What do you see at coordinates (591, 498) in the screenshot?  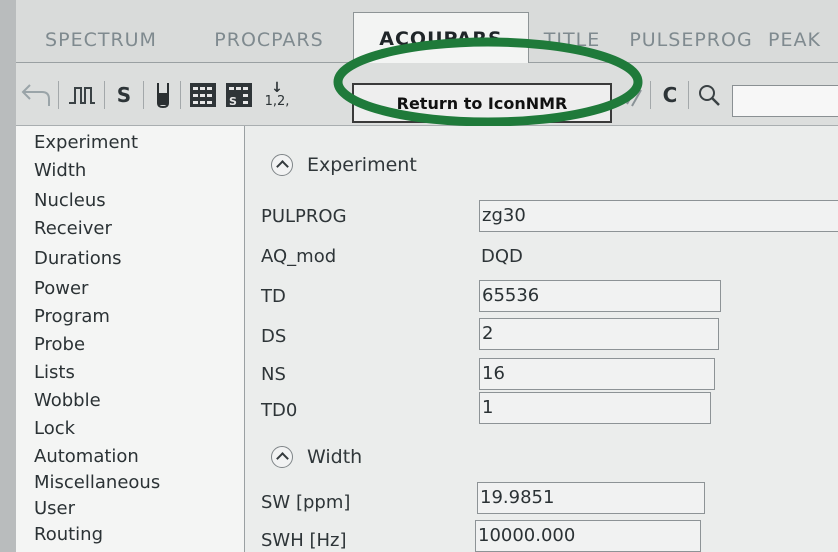 I see `sw-field: 19.9851` at bounding box center [591, 498].